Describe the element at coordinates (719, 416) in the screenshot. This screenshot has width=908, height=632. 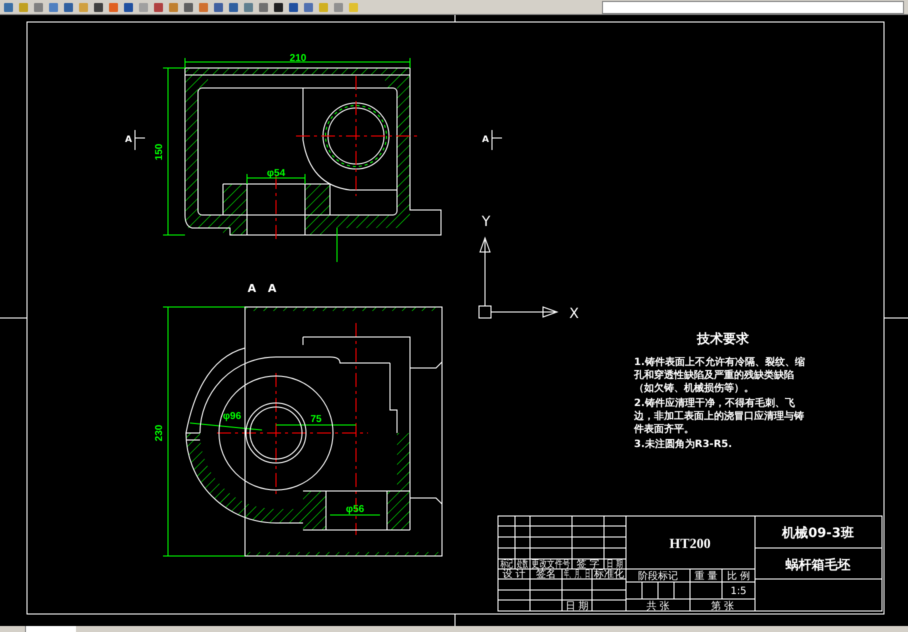
I see `requirement-text: 2.铸件应清理干净，不得有毛刺、飞边，非加工表面上的浇冒口应清理与铸件表面齐平。` at that location.